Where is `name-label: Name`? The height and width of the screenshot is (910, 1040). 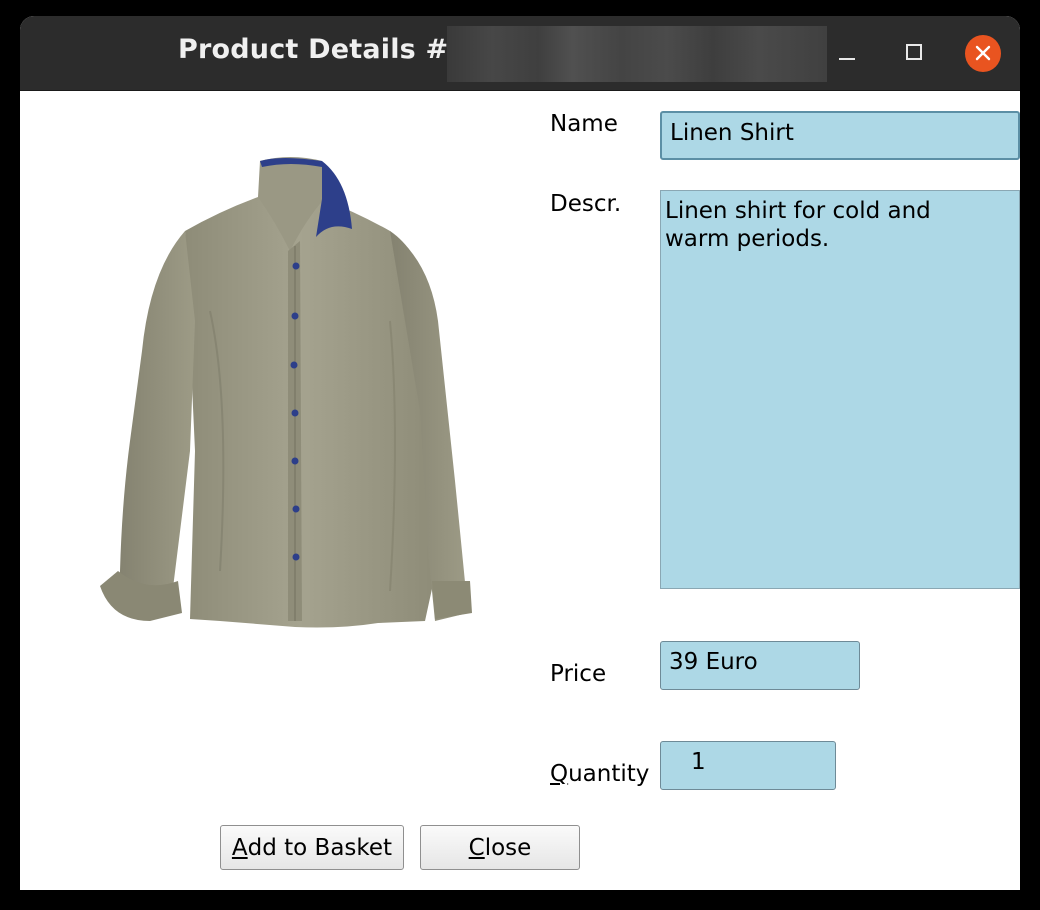 name-label: Name is located at coordinates (584, 124).